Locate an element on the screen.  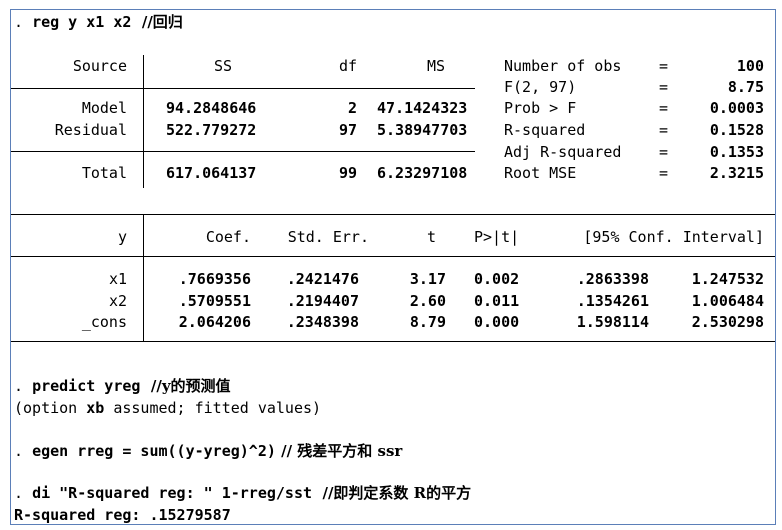
stat-label: Prob > F is located at coordinates (540, 108).